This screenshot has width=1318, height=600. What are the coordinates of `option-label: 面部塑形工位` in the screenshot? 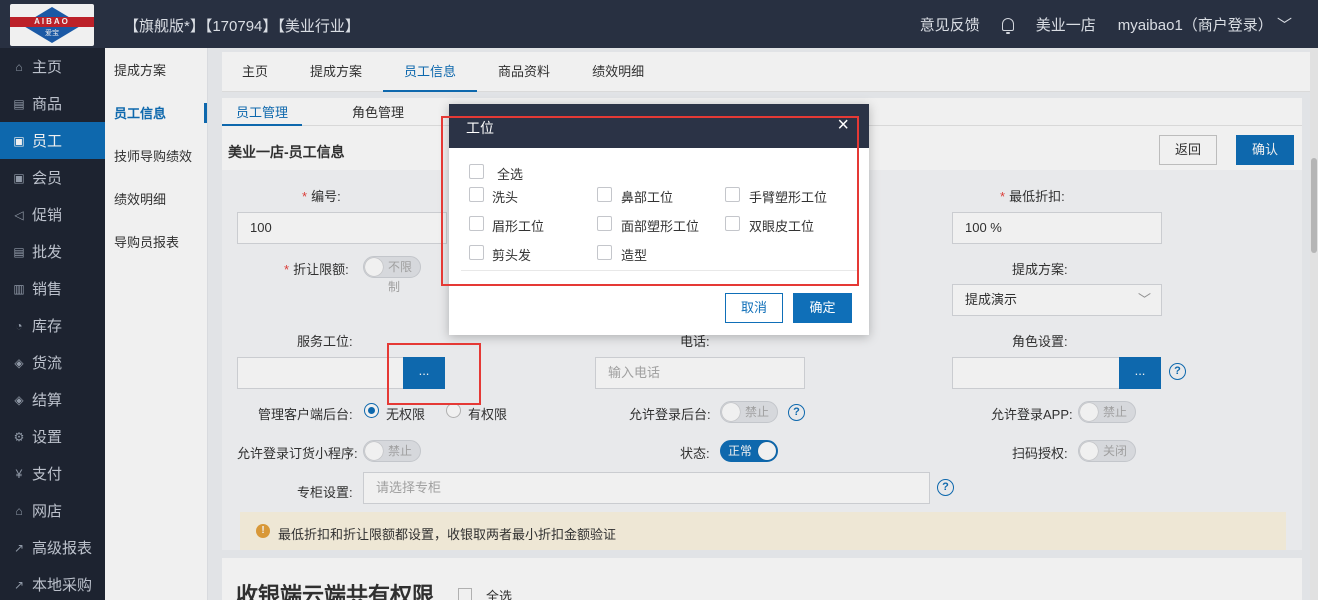 It's located at (660, 226).